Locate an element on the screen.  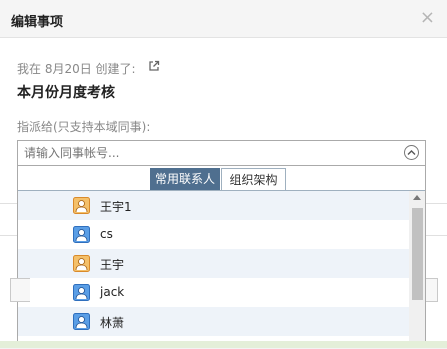
list-item: jack is located at coordinates (213, 292).